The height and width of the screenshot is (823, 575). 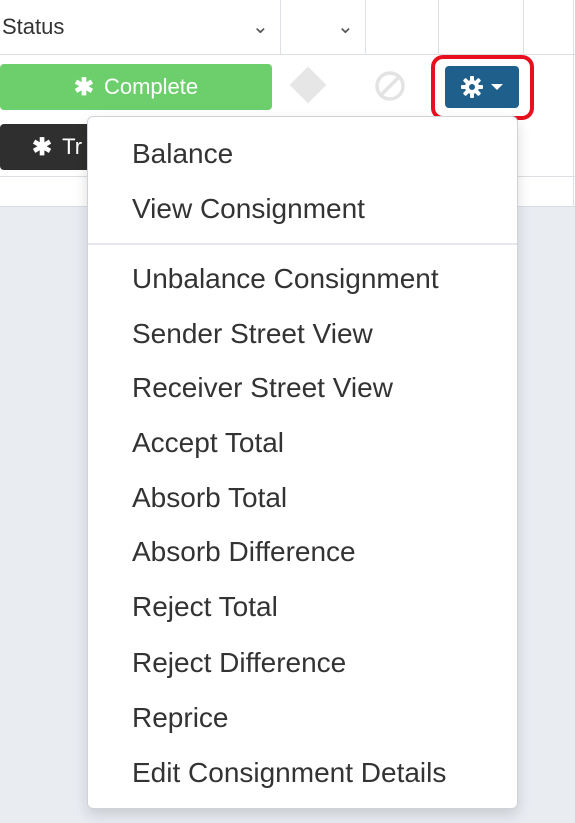 What do you see at coordinates (248, 209) in the screenshot?
I see `menu-item-view-consignment: View Consignment` at bounding box center [248, 209].